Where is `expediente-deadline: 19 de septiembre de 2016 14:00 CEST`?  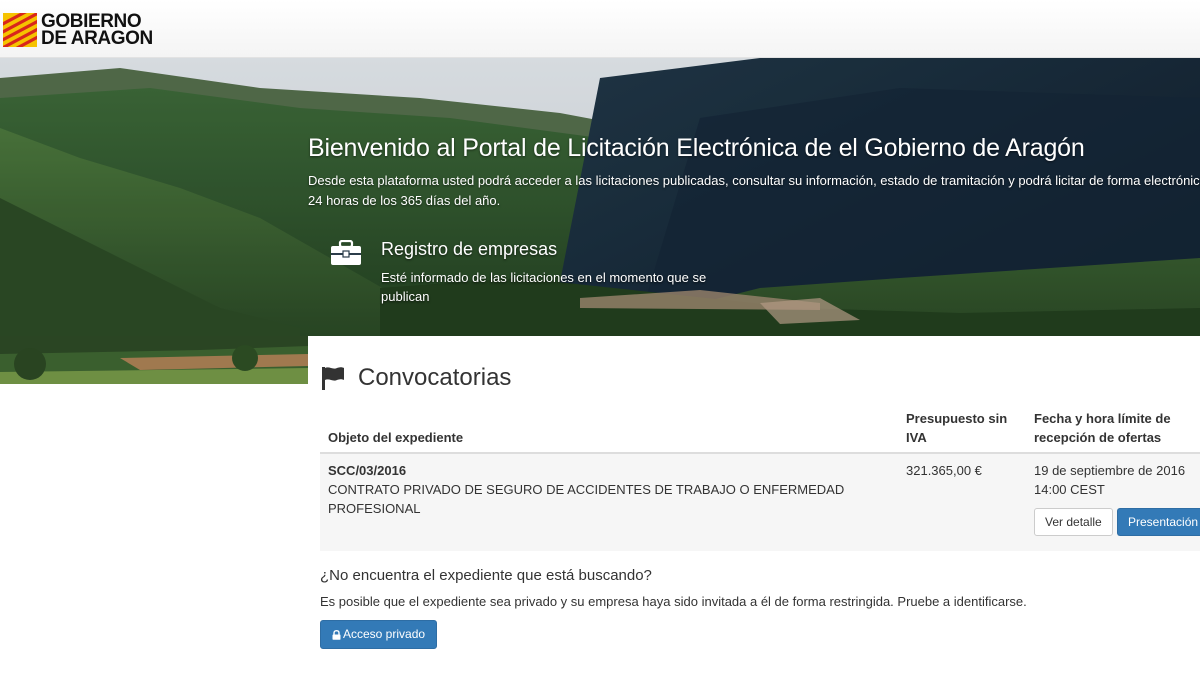
expediente-deadline: 19 de septiembre de 2016 14:00 CEST is located at coordinates (1117, 480).